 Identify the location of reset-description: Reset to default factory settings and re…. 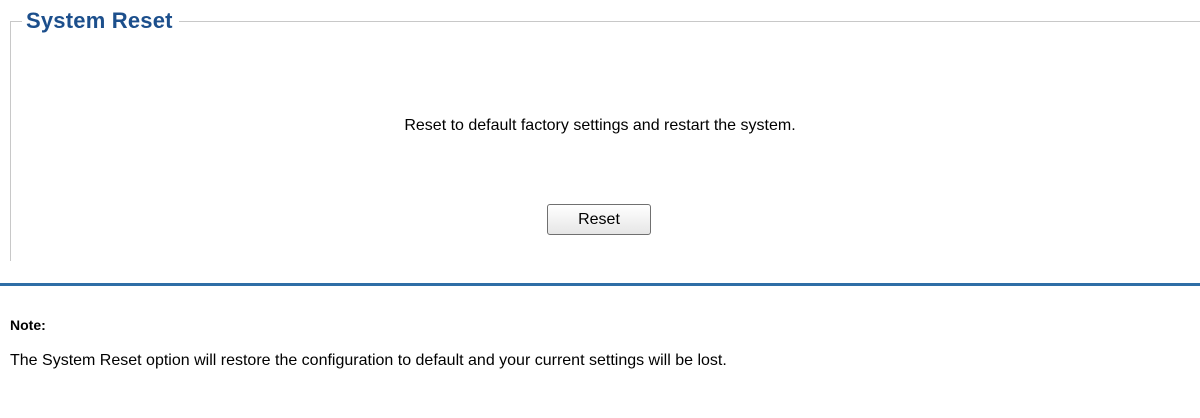
(600, 125).